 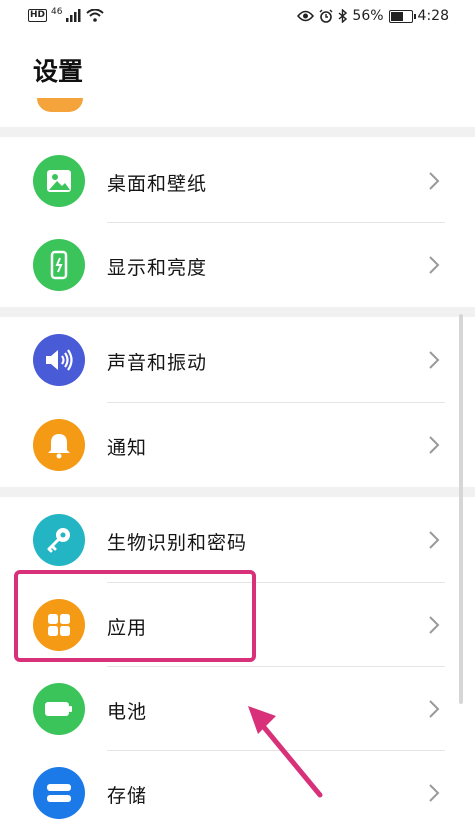 I want to click on sound-icon, so click(x=59, y=360).